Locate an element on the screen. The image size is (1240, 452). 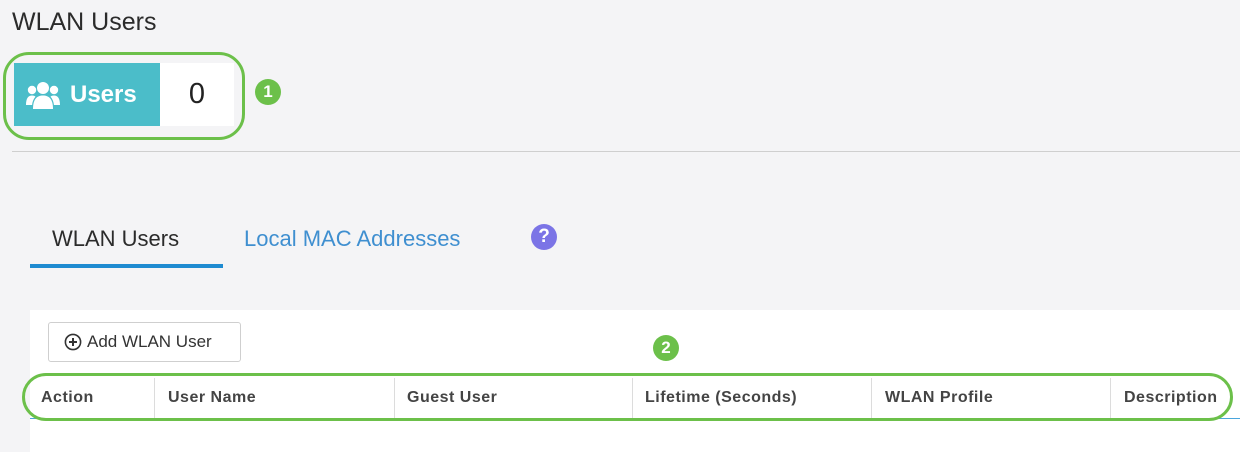
active-tab-indicator is located at coordinates (126, 266).